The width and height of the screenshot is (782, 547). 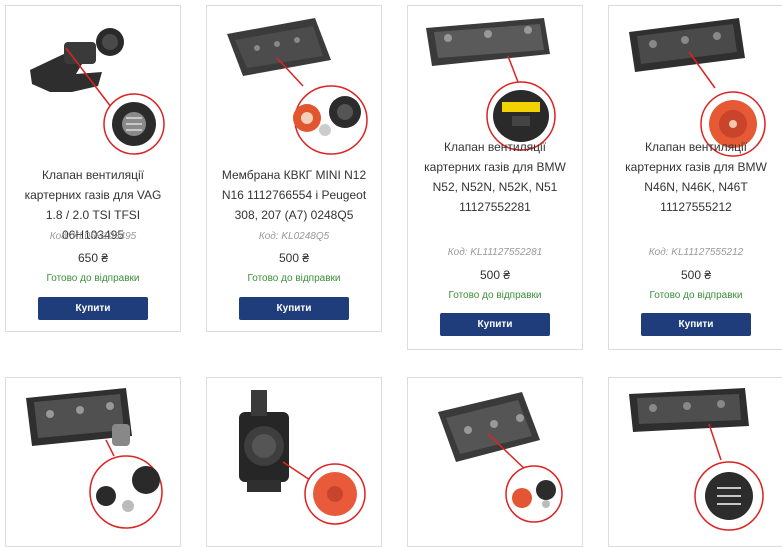 What do you see at coordinates (93, 236) in the screenshot?
I see `product-code: Код: KL06H103495` at bounding box center [93, 236].